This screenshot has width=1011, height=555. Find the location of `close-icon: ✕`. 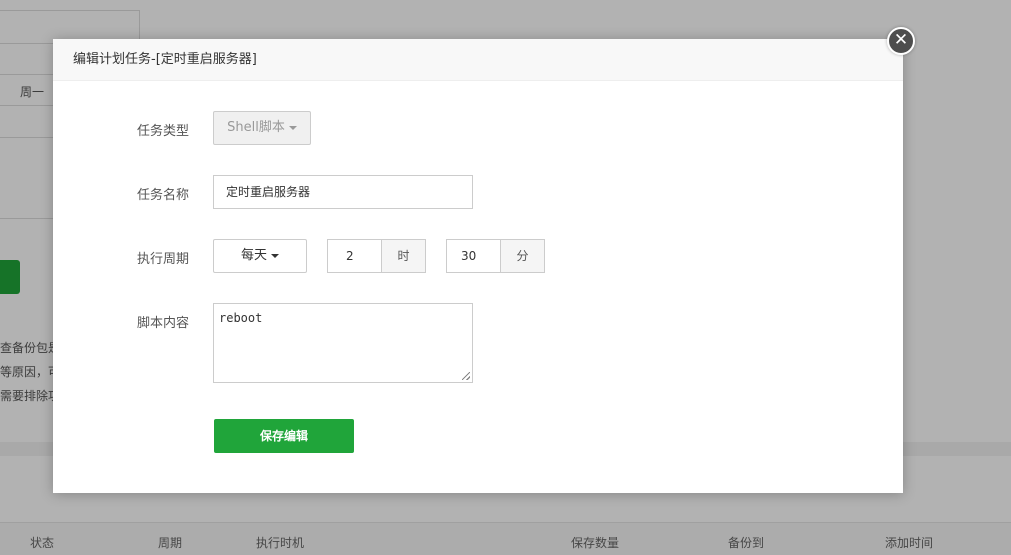

close-icon: ✕ is located at coordinates (901, 41).